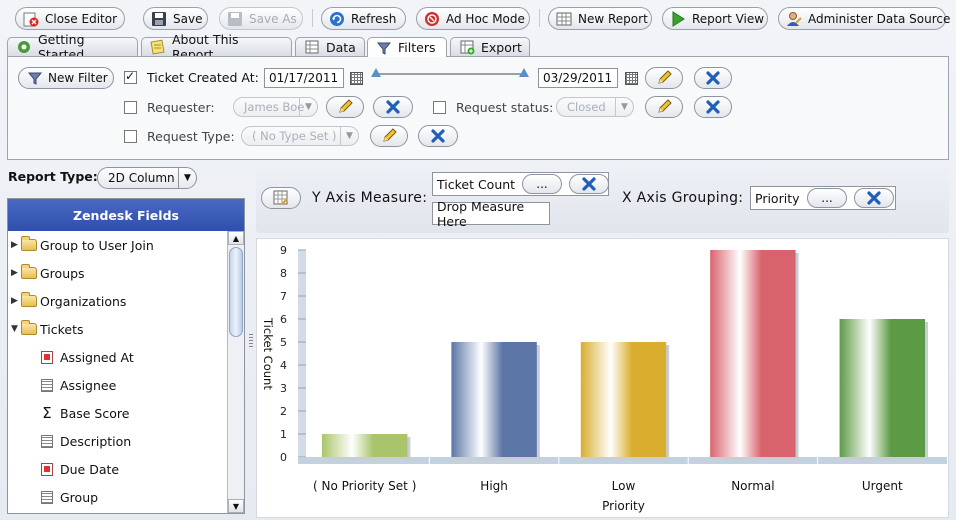 The width and height of the screenshot is (956, 520). What do you see at coordinates (432, 19) in the screenshot?
I see `ad-hoc-mode-icon` at bounding box center [432, 19].